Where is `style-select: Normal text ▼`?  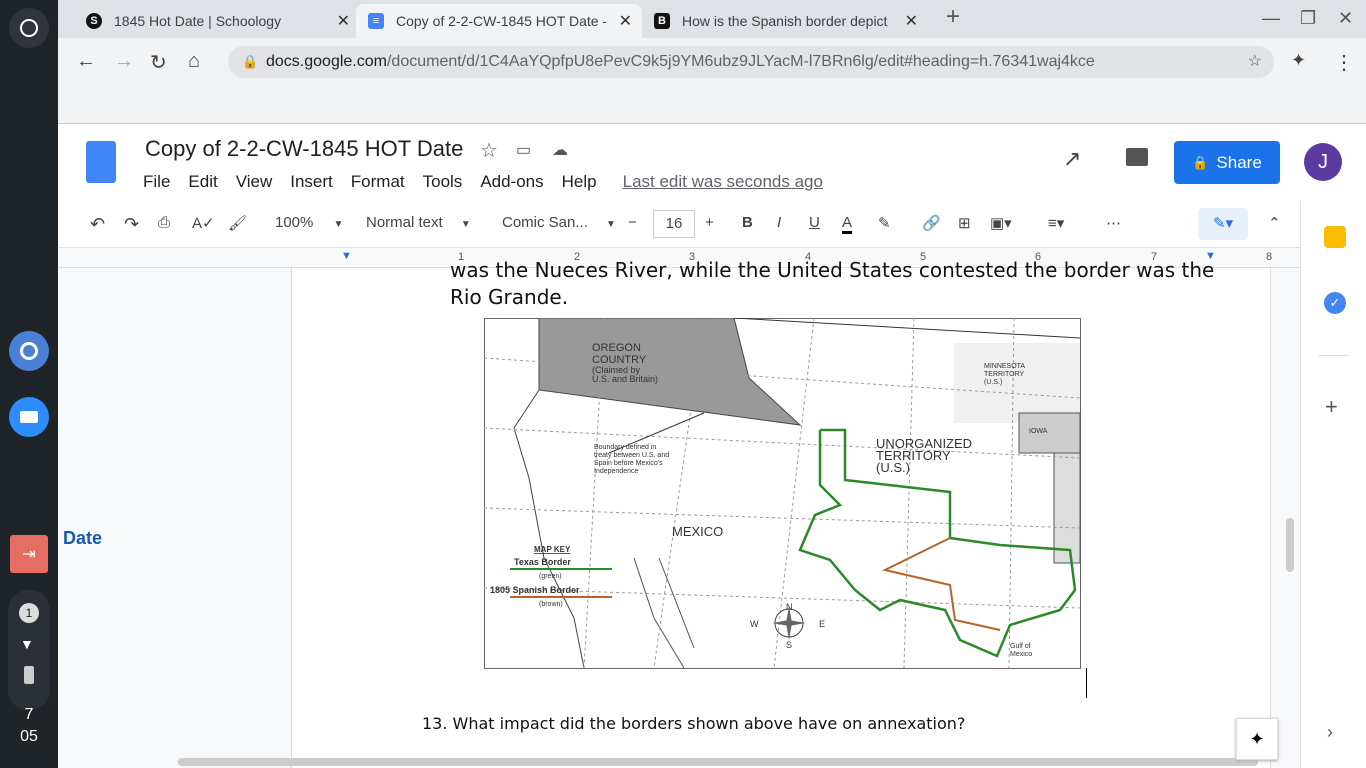
style-select: Normal text ▼ is located at coordinates (418, 222).